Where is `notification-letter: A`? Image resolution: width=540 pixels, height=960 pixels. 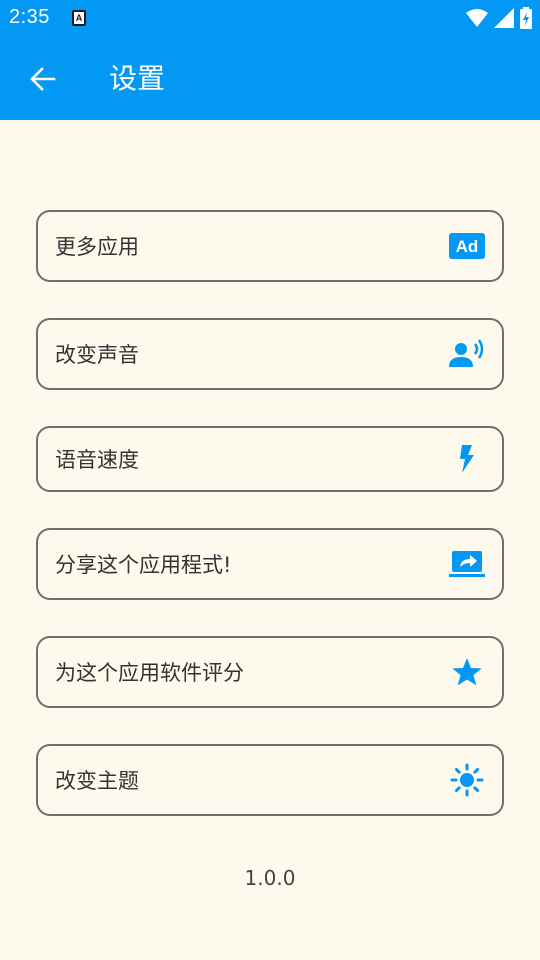 notification-letter: A is located at coordinates (79, 18).